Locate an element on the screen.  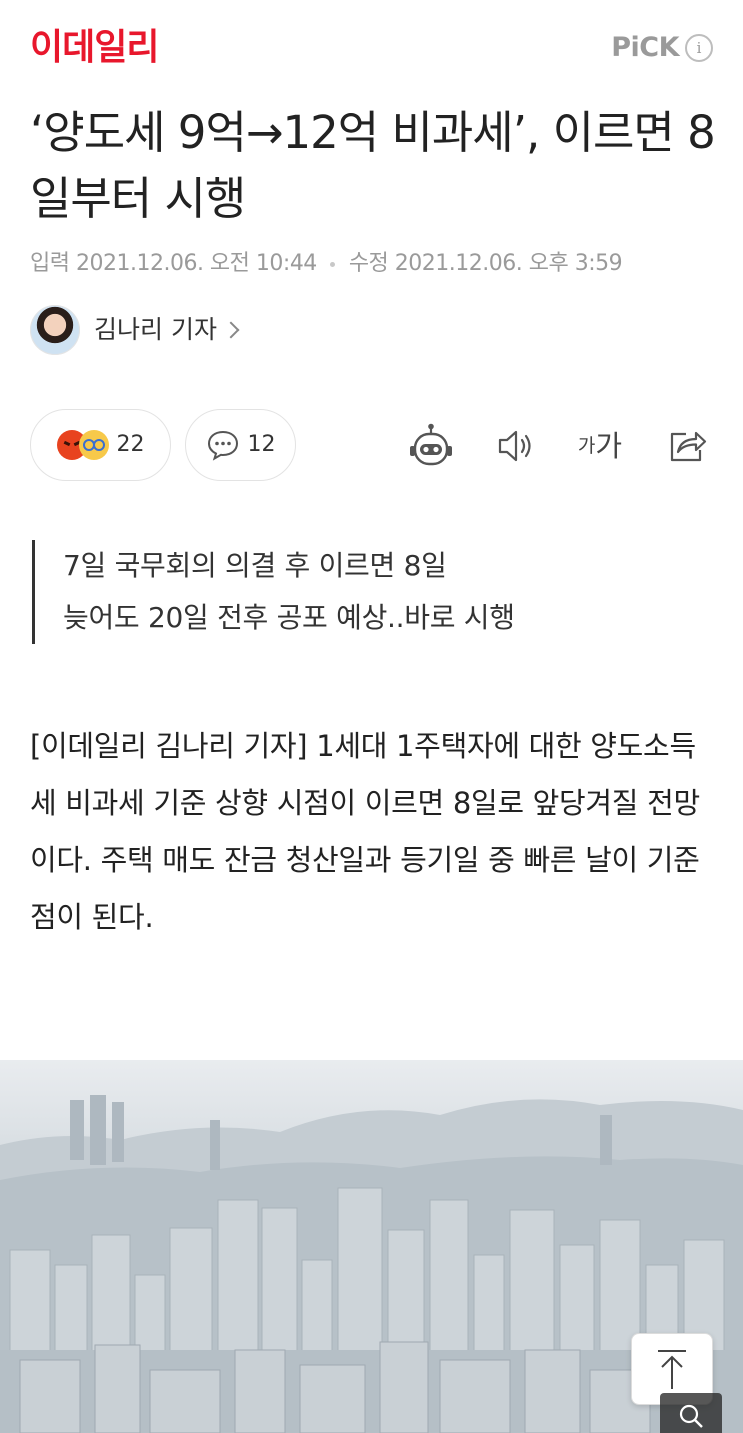
zoom-icon is located at coordinates (691, 1416).